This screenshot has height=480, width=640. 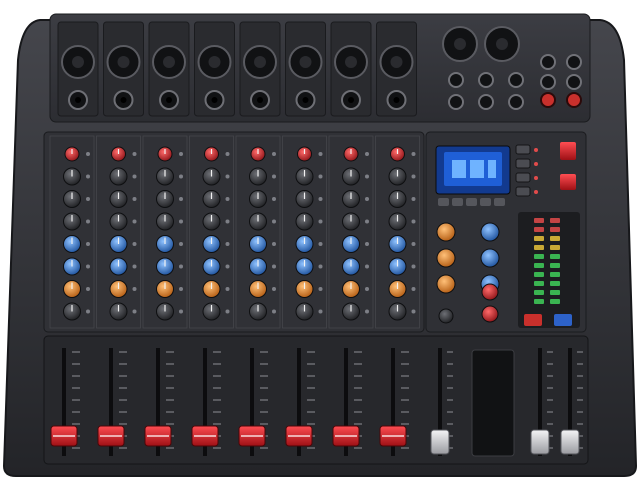 I want to click on effect-button, so click(x=568, y=182).